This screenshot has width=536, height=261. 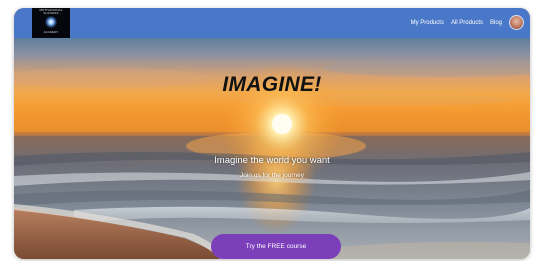 What do you see at coordinates (272, 84) in the screenshot?
I see `hero-title: IMAGINE!` at bounding box center [272, 84].